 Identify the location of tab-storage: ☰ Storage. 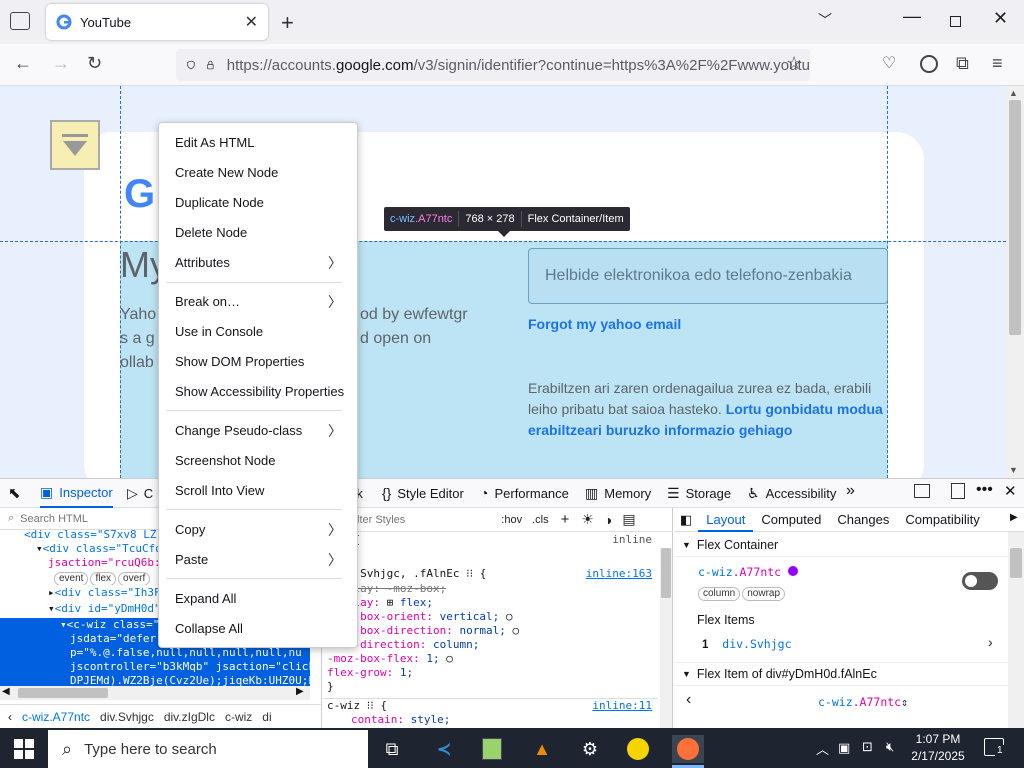
(699, 493).